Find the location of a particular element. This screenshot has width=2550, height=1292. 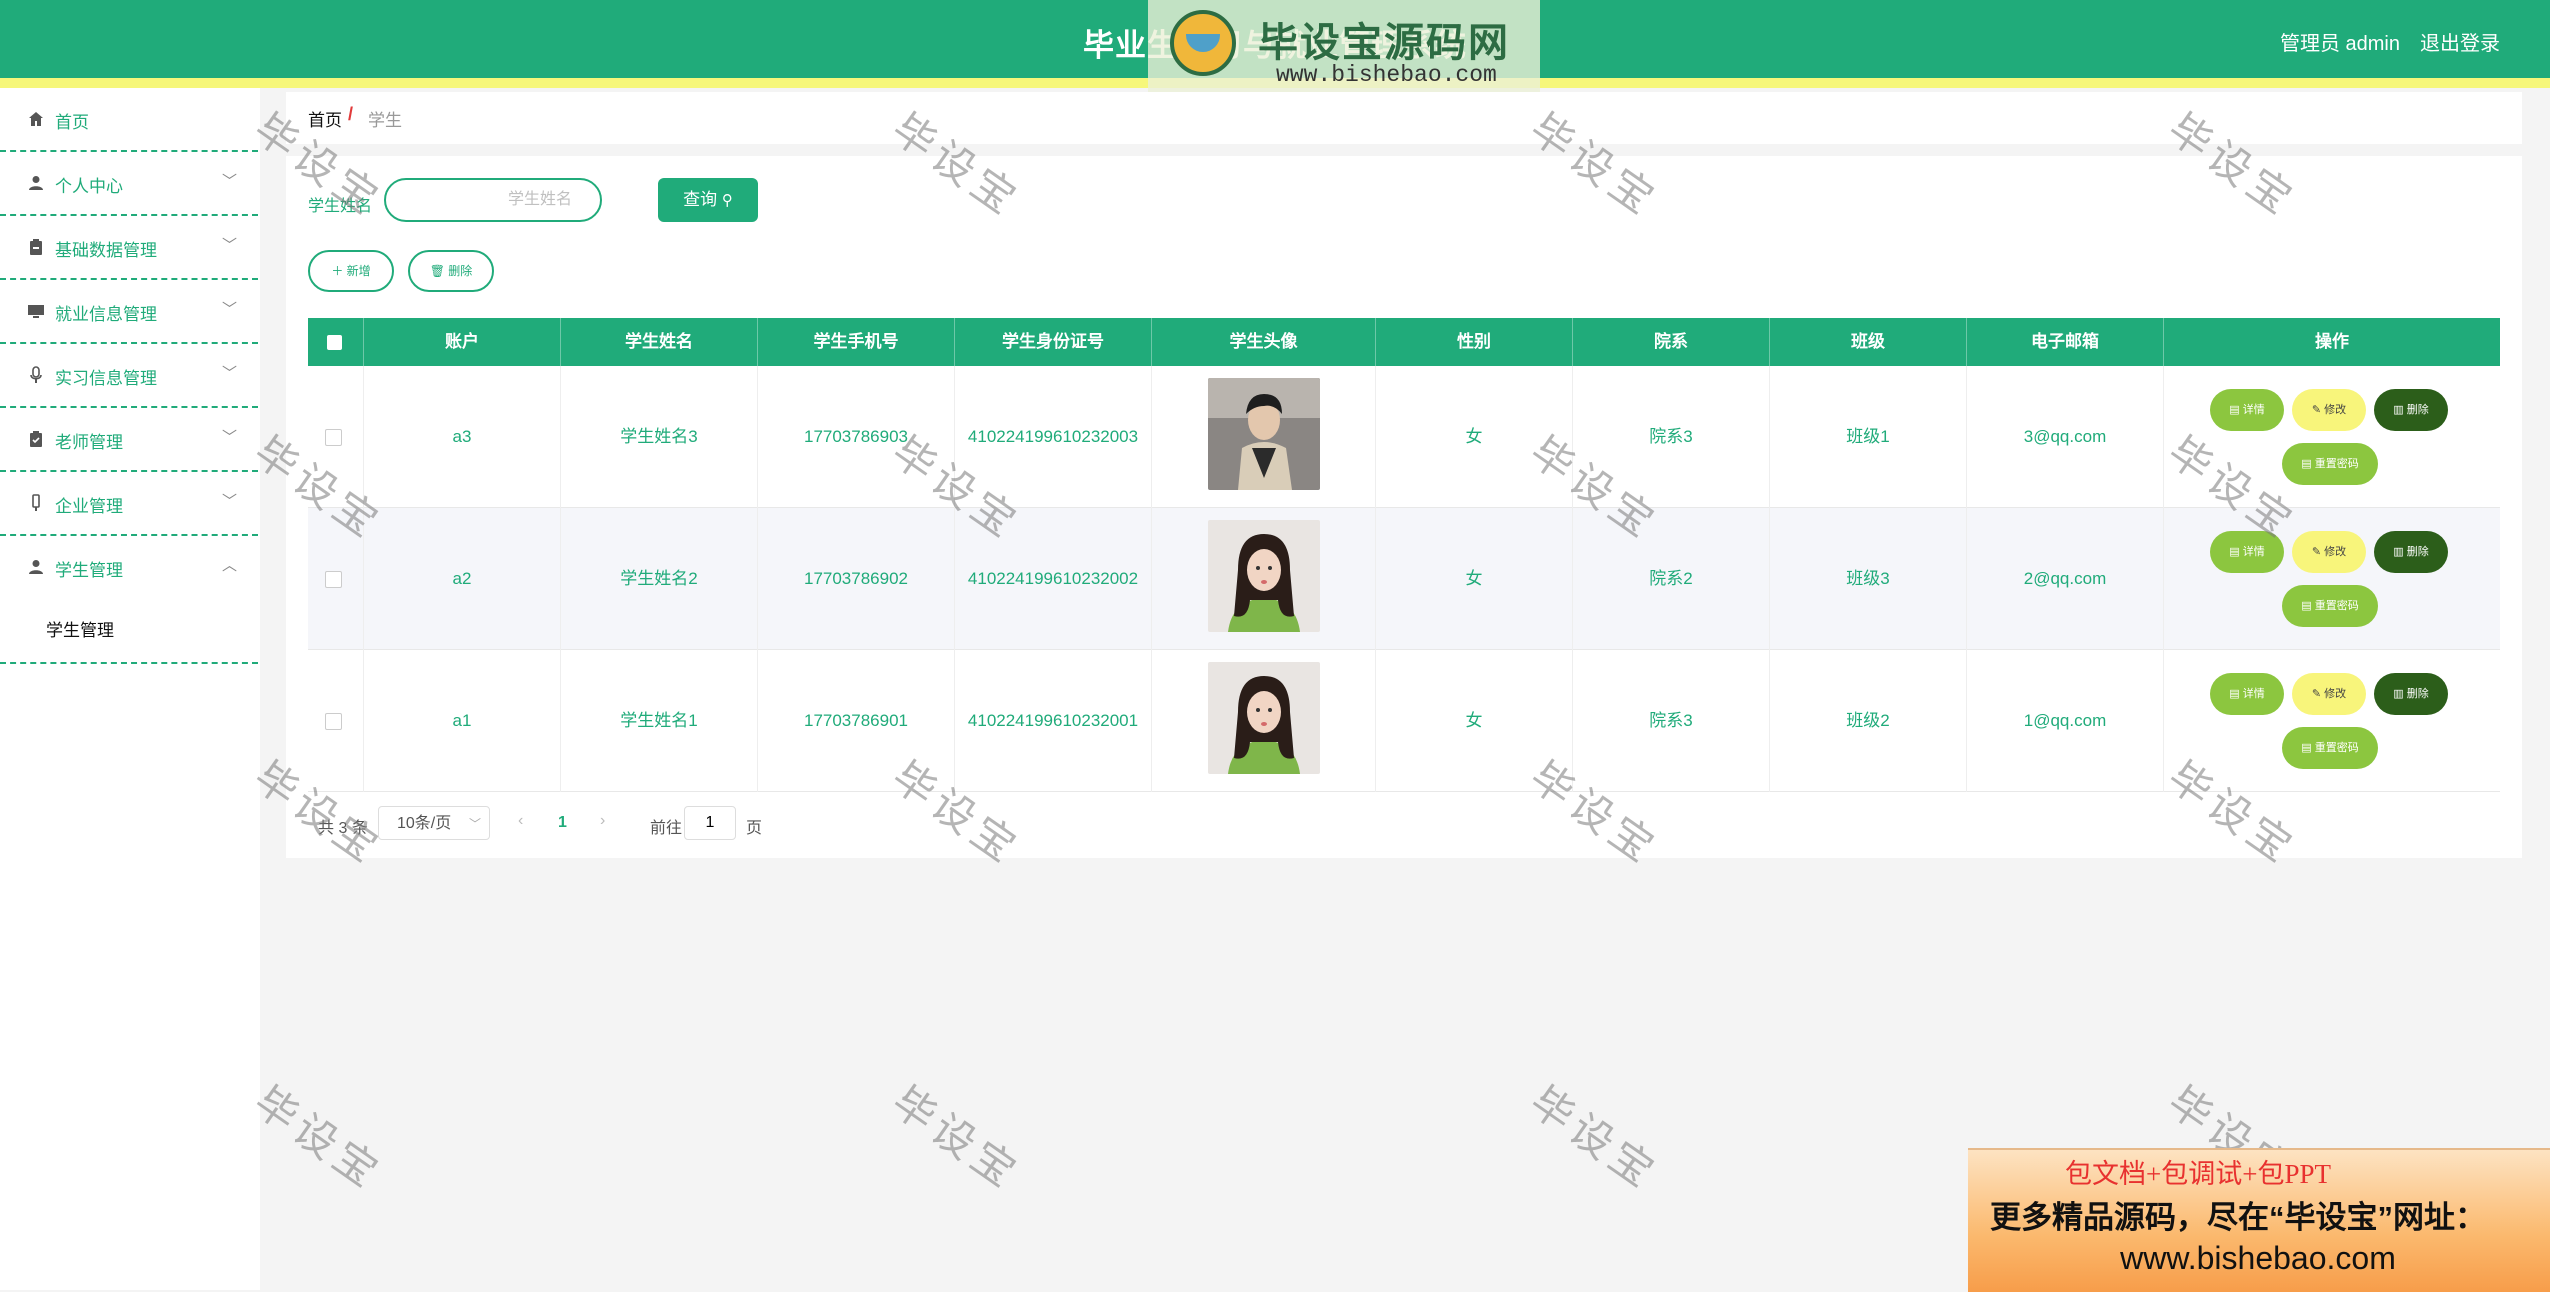

cell-phone: 17703786903 is located at coordinates (856, 437).